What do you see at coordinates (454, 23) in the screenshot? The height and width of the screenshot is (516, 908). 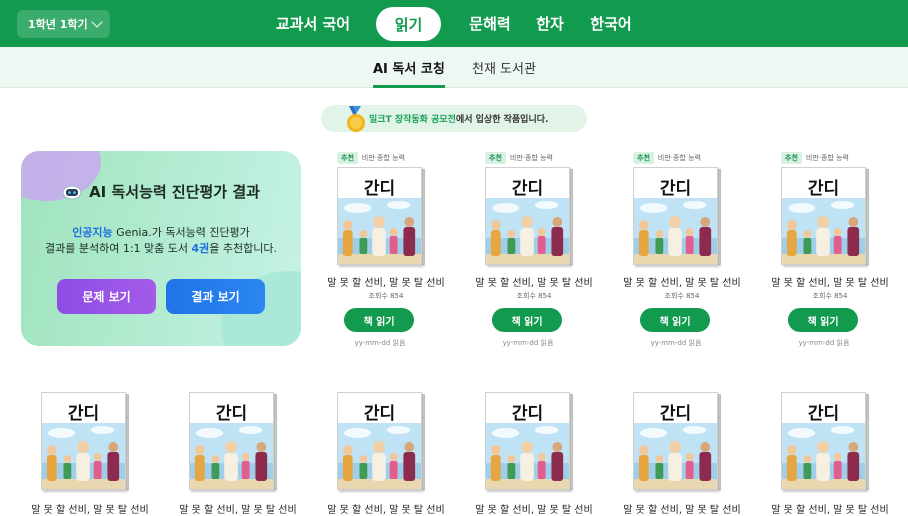 I see `top-nav-bar: 1학년 1학기 교과서 국어 읽기 문해력 한자 한국어` at bounding box center [454, 23].